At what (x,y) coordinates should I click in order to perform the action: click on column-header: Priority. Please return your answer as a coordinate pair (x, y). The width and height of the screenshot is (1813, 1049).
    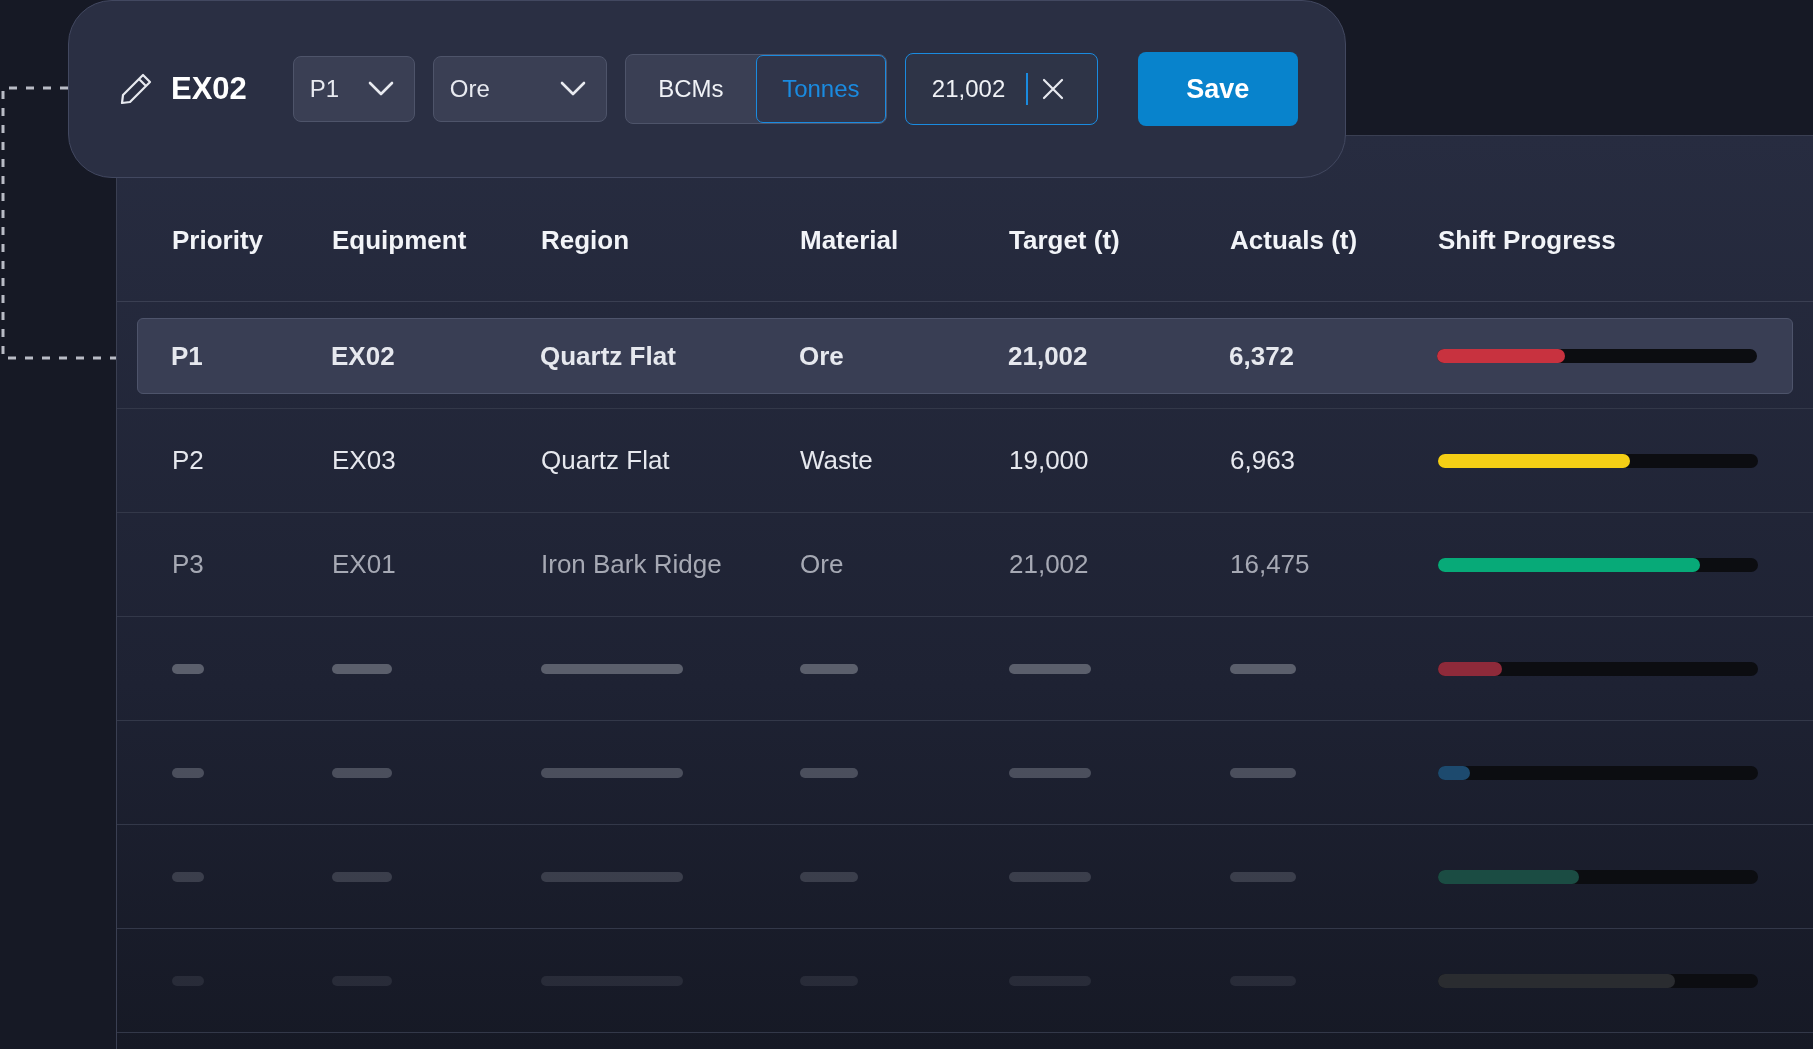
    Looking at the image, I should click on (218, 240).